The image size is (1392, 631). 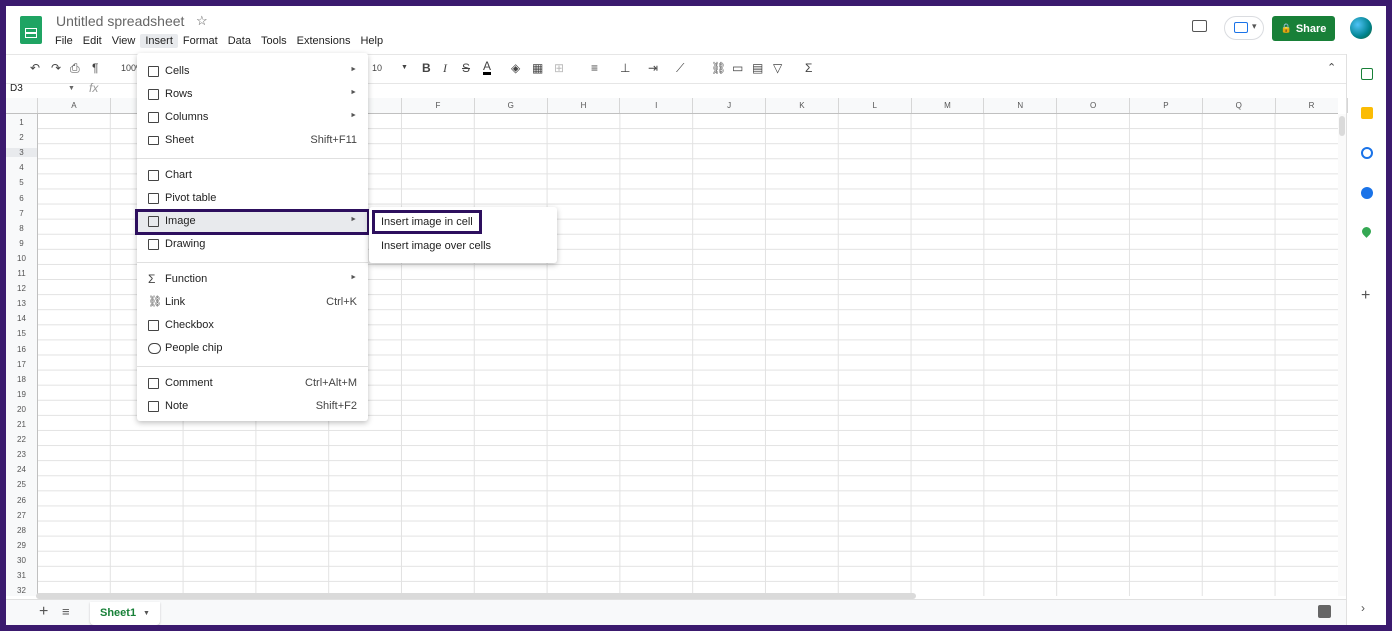 I want to click on collapse-toolbar-icon: ⌃, so click(x=1331, y=67).